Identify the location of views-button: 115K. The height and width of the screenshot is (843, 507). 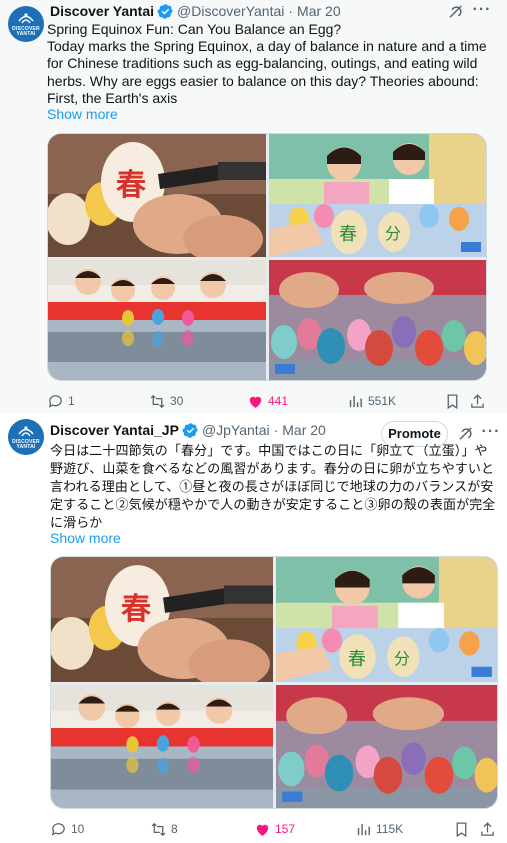
(379, 829).